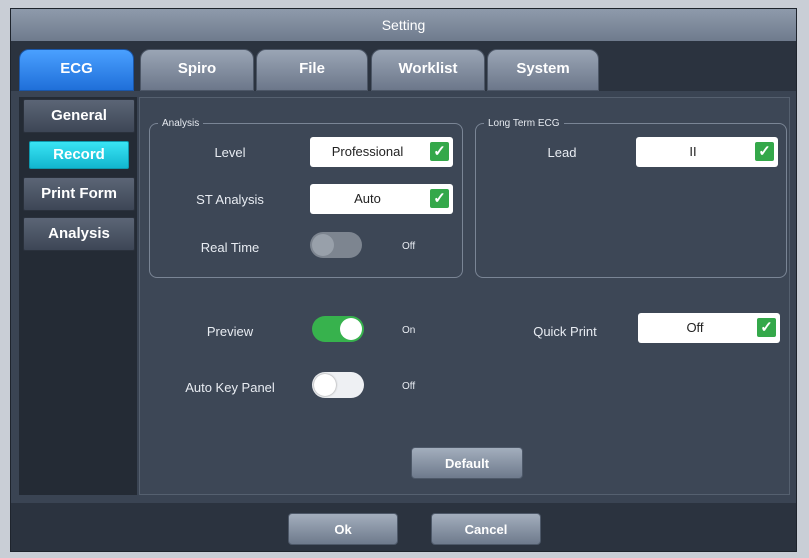 Image resolution: width=809 pixels, height=558 pixels. I want to click on auto-key-panel-toggle, so click(338, 385).